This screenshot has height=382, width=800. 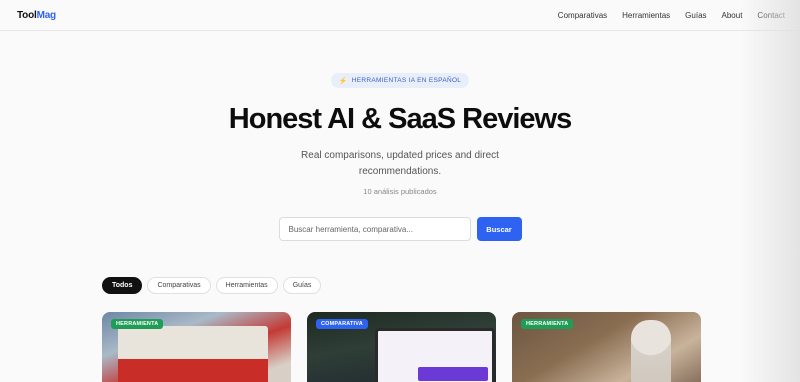 What do you see at coordinates (27, 15) in the screenshot?
I see `logo-text-part1: Tool` at bounding box center [27, 15].